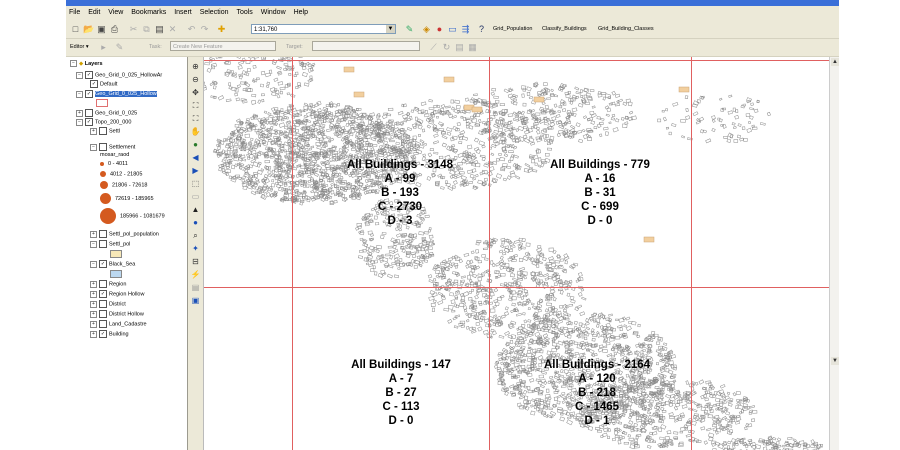  Describe the element at coordinates (73, 63) in the screenshot. I see `collapse-icon: −` at that location.